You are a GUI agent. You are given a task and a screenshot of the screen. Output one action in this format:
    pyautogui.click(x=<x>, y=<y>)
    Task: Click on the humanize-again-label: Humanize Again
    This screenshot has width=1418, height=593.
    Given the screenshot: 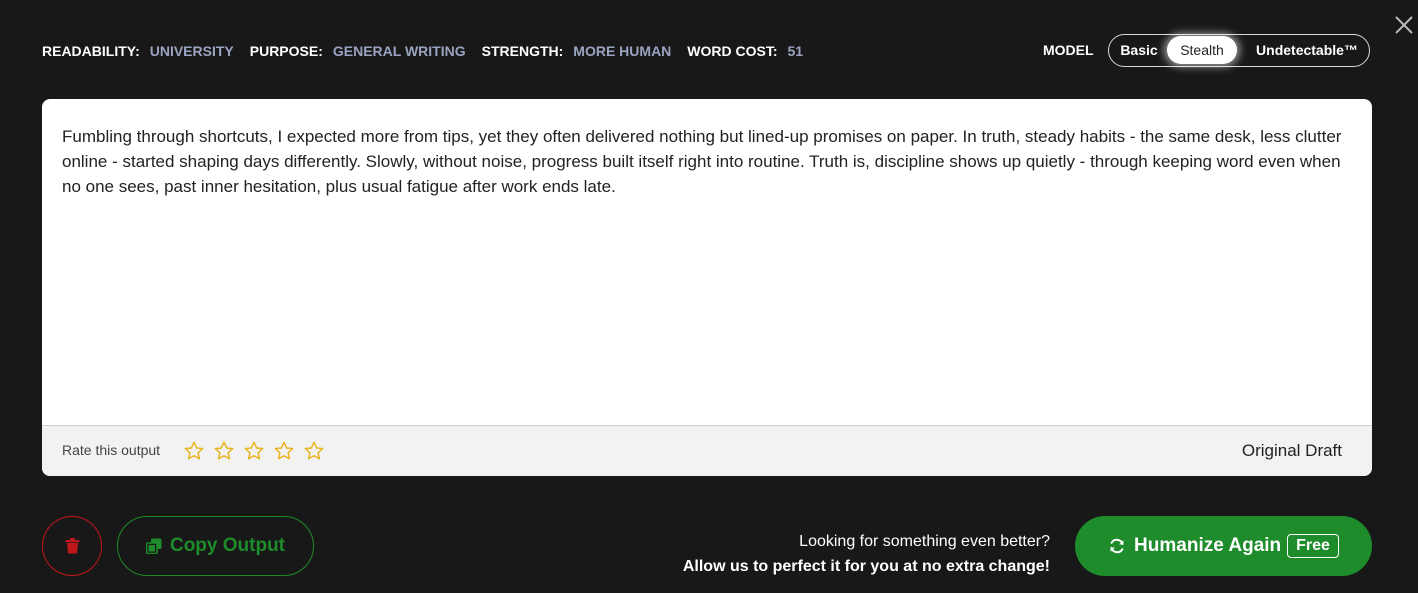 What is the action you would take?
    pyautogui.click(x=1208, y=545)
    